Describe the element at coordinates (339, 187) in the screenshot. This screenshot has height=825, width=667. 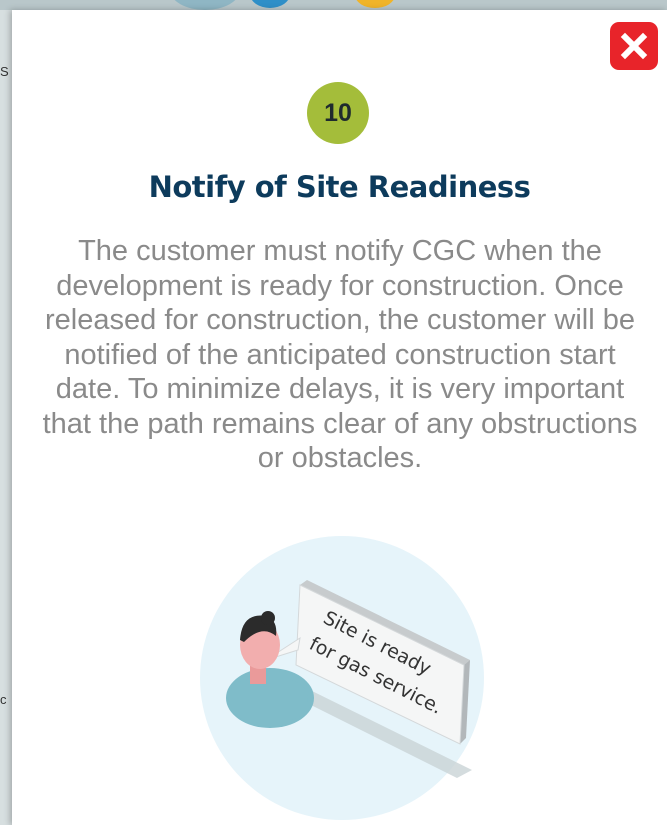
I see `modal-title: Notify of Site Readiness` at that location.